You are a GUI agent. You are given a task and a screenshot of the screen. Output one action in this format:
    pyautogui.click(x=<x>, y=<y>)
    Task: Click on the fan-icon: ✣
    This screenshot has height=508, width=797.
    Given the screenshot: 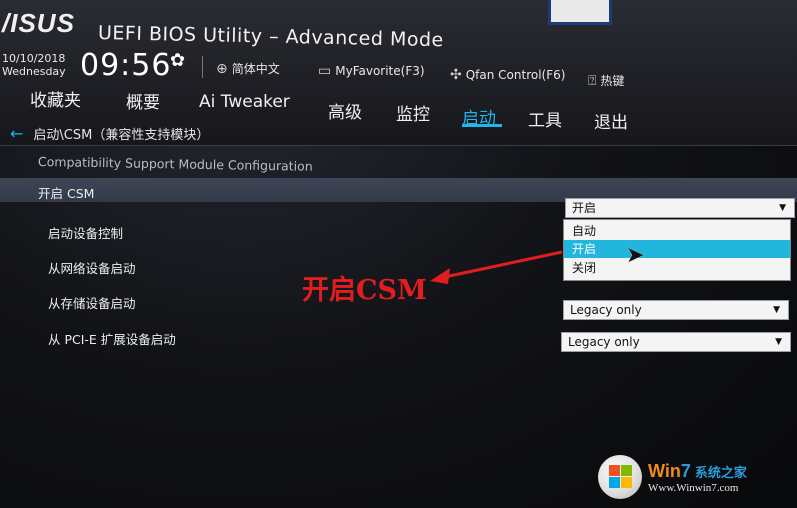 What is the action you would take?
    pyautogui.click(x=456, y=75)
    